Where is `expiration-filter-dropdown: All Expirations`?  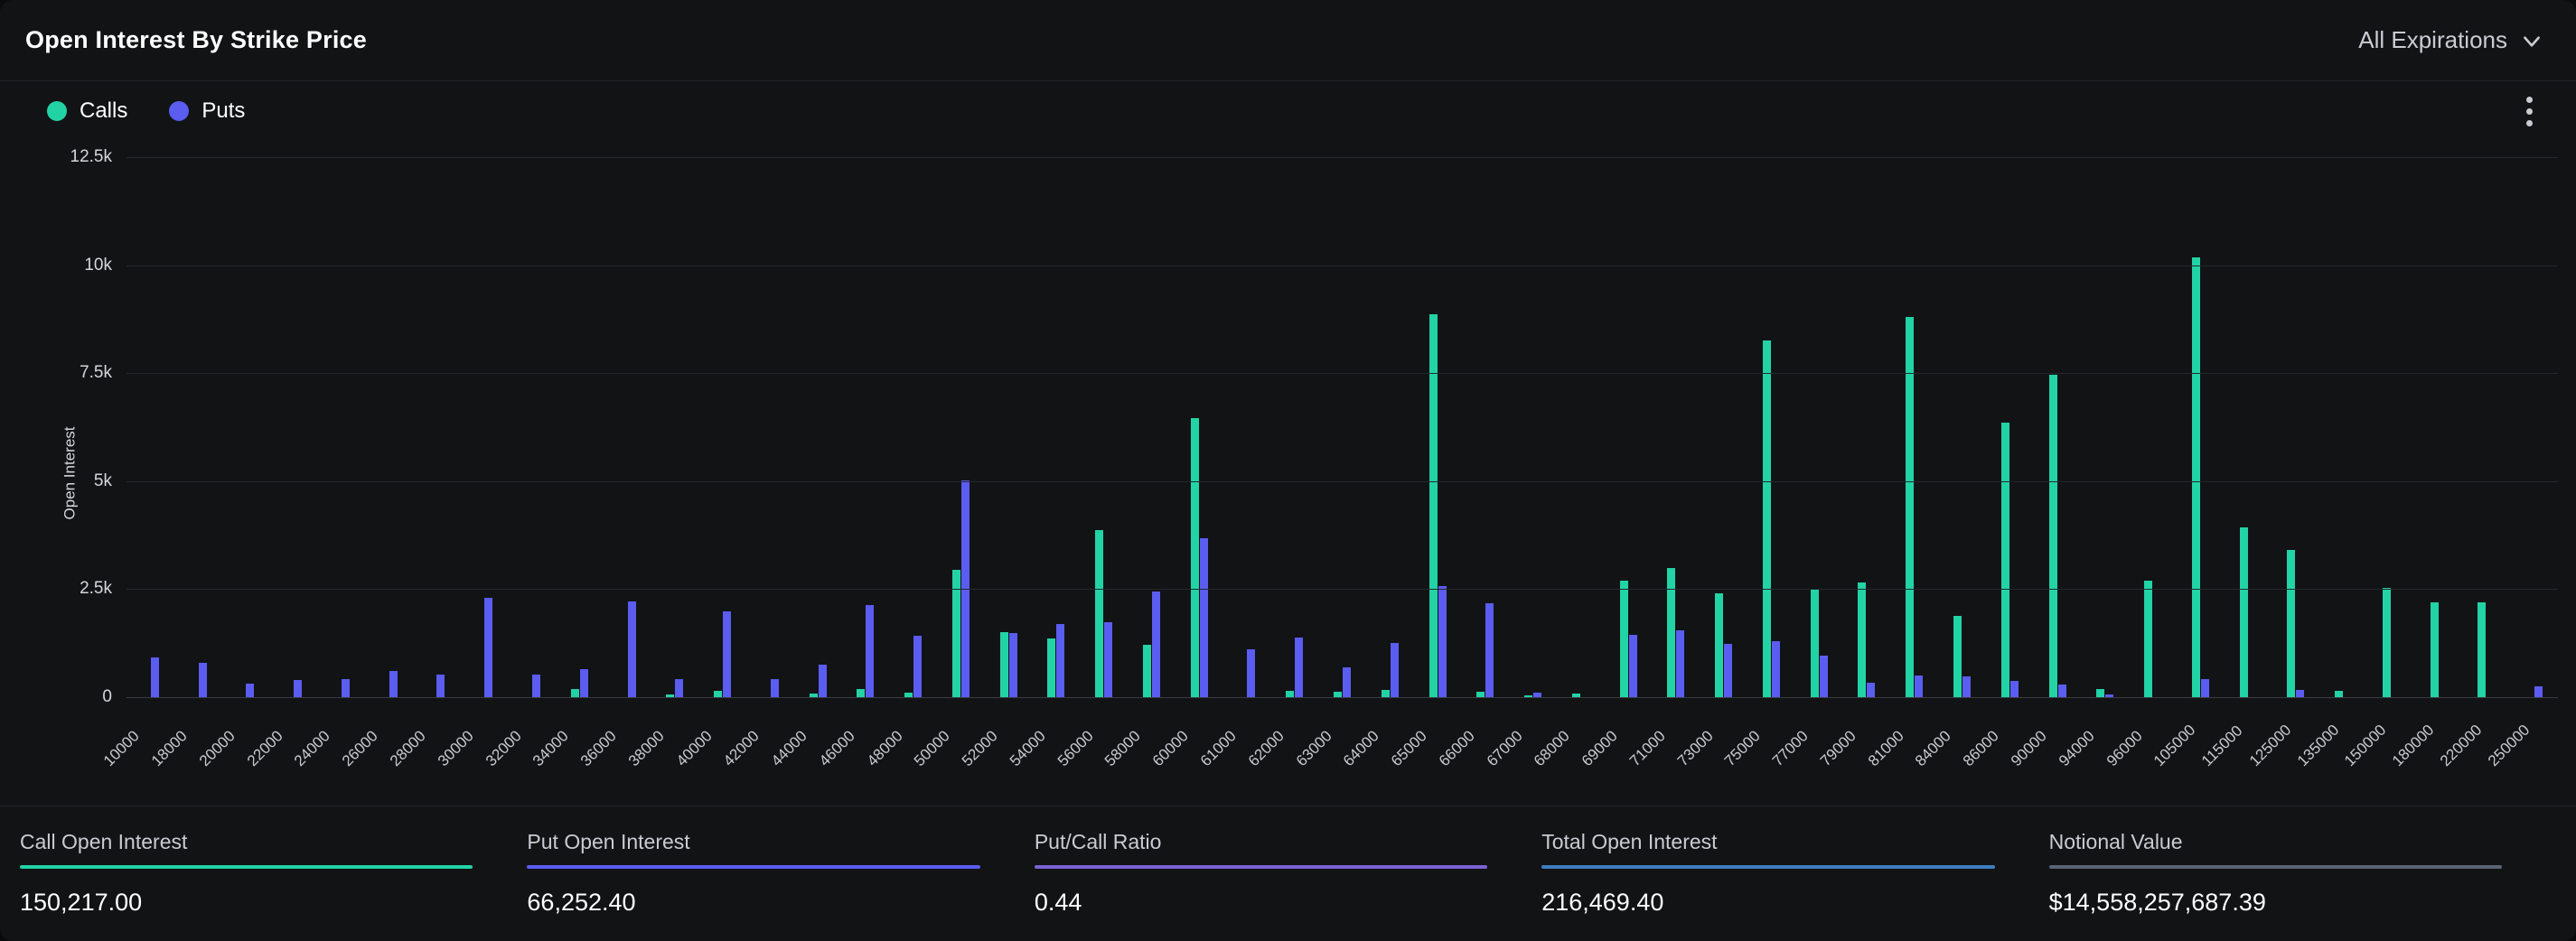
expiration-filter-dropdown: All Expirations is located at coordinates (2450, 40).